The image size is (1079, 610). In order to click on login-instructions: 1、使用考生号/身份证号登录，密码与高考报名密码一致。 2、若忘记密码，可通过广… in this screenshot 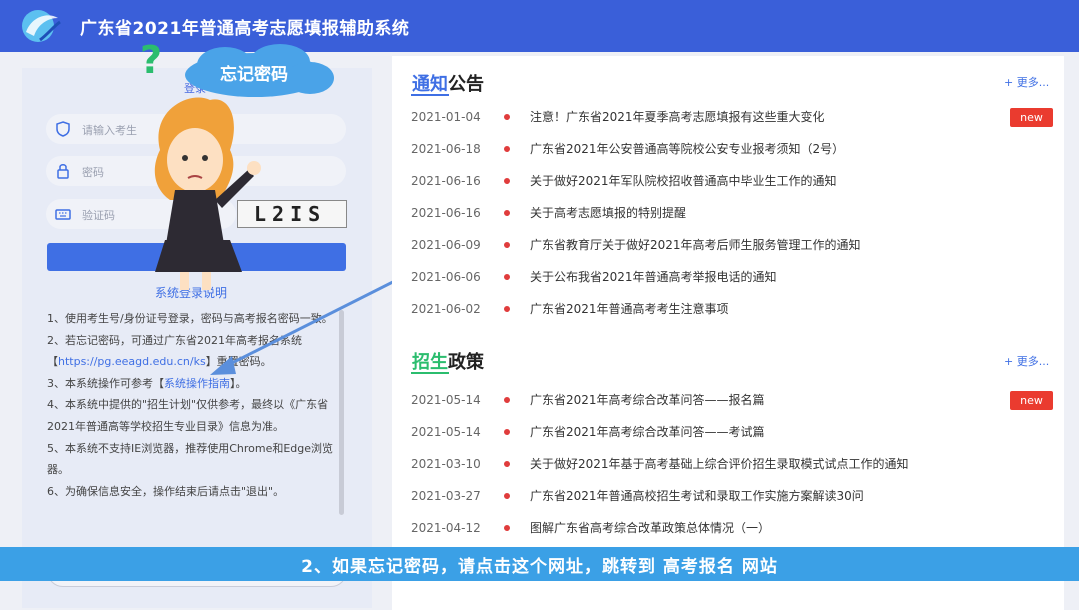, I will do `click(192, 428)`.